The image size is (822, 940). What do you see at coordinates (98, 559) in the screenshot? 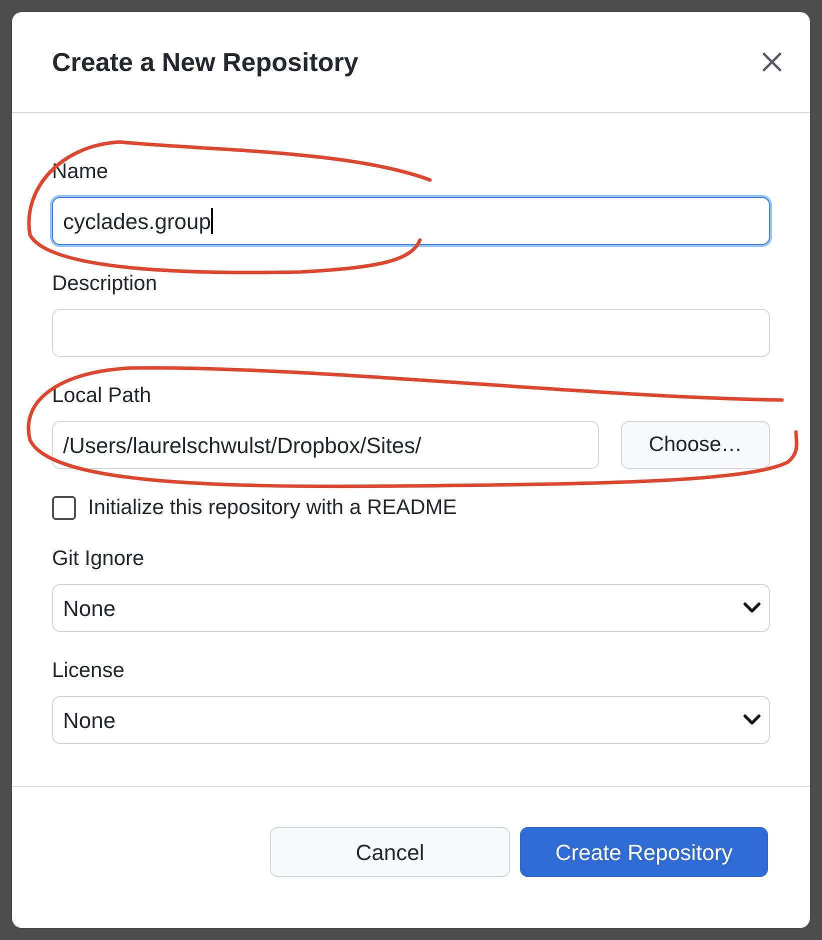
I see `field-label: Git Ignore` at bounding box center [98, 559].